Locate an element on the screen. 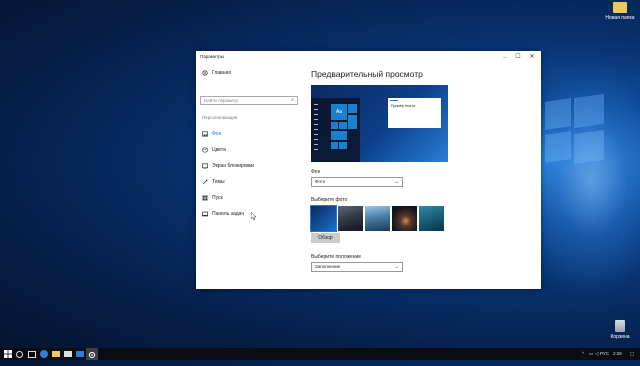 The height and width of the screenshot is (366, 640). desktop-icon-label: Корзина is located at coordinates (620, 337).